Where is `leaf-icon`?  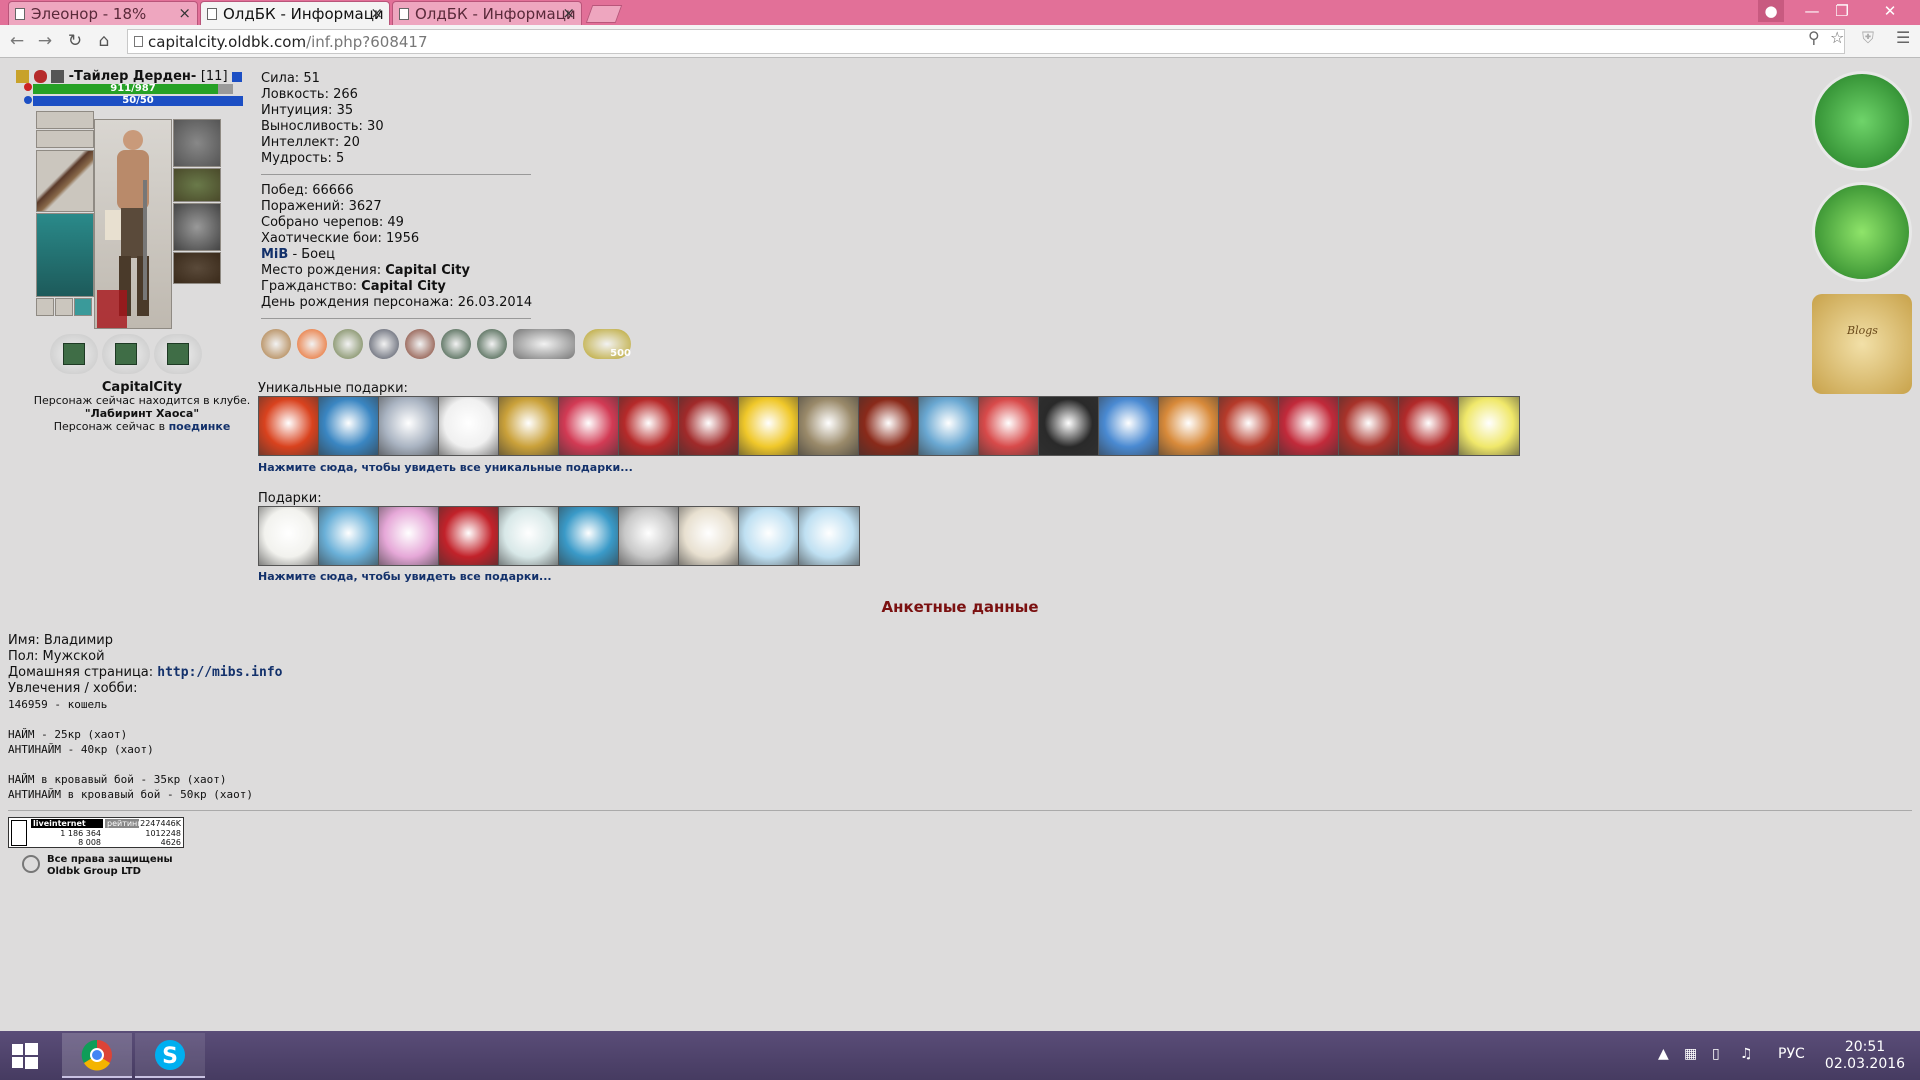 leaf-icon is located at coordinates (1862, 232).